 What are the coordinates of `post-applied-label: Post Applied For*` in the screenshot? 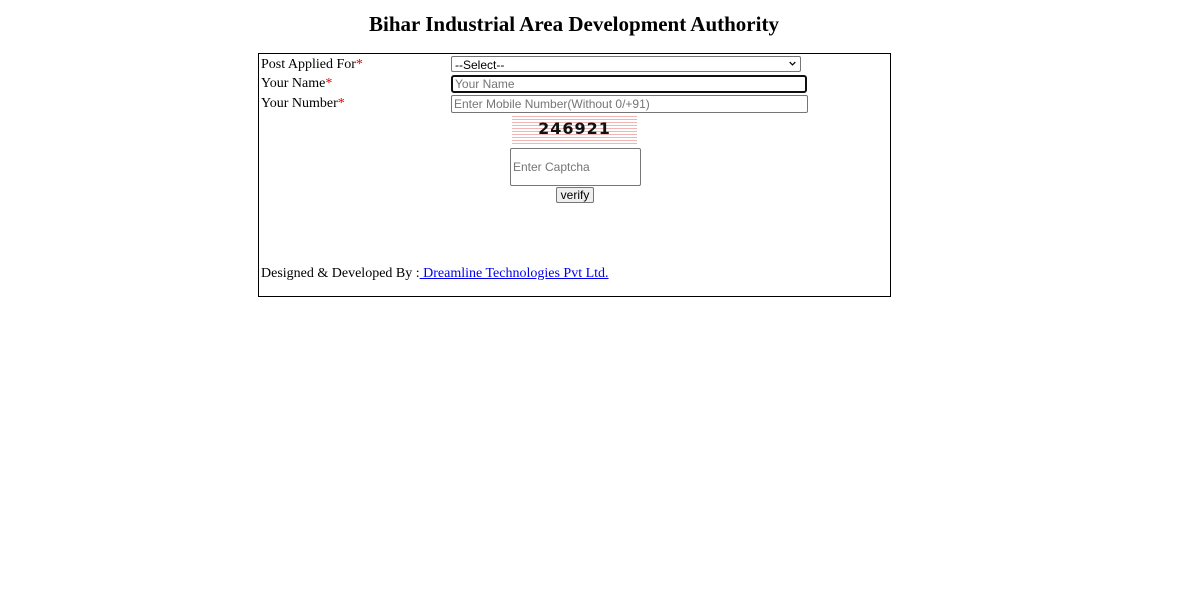 It's located at (312, 65).